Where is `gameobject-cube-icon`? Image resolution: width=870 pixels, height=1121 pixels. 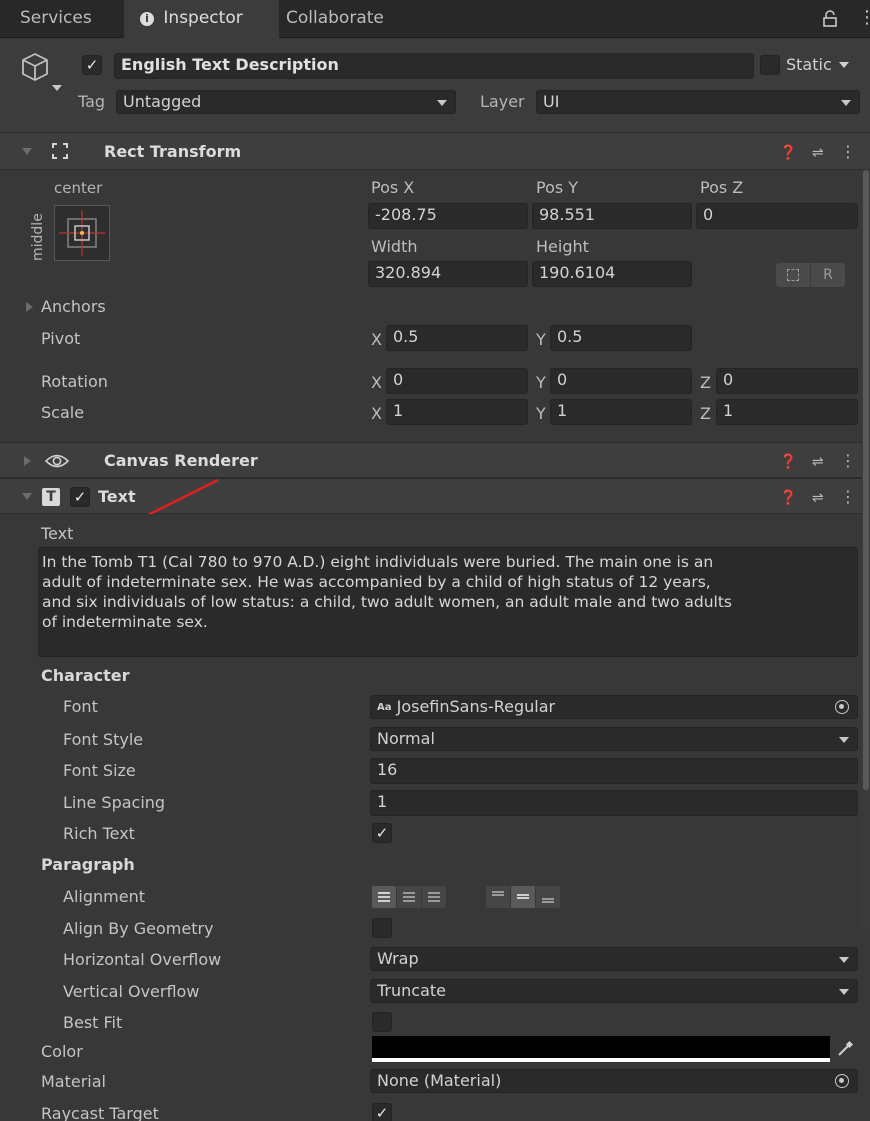 gameobject-cube-icon is located at coordinates (35, 67).